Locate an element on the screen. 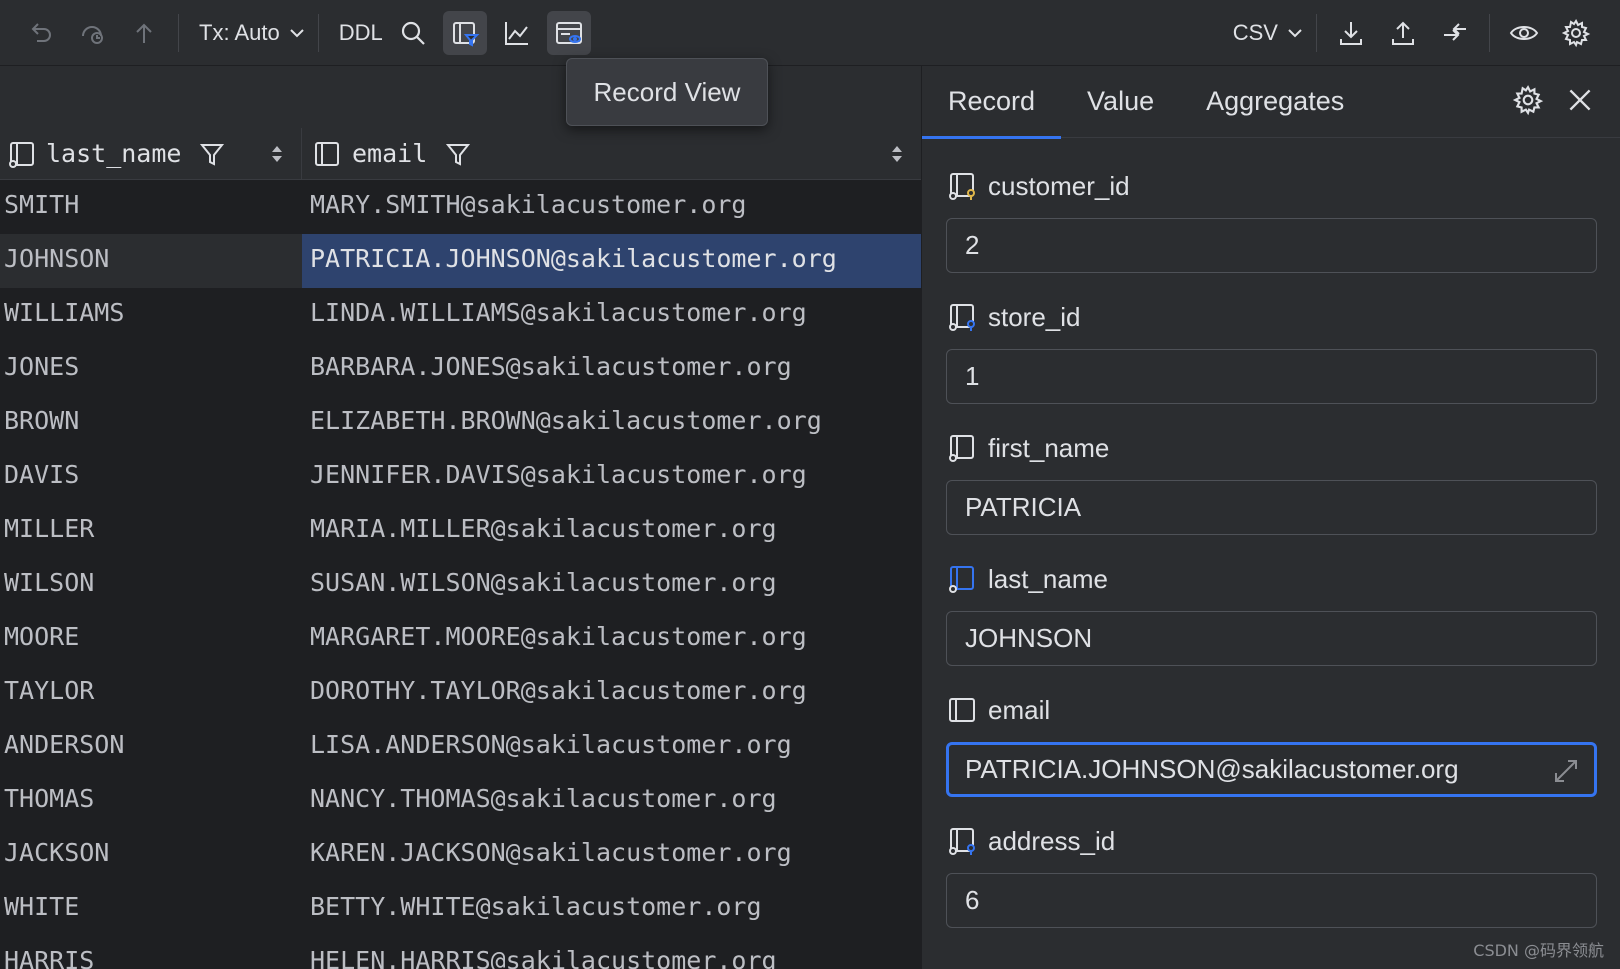 The image size is (1620, 969). cell-email: SUSAN.WILSON@sakilacustomer.org is located at coordinates (611, 585).